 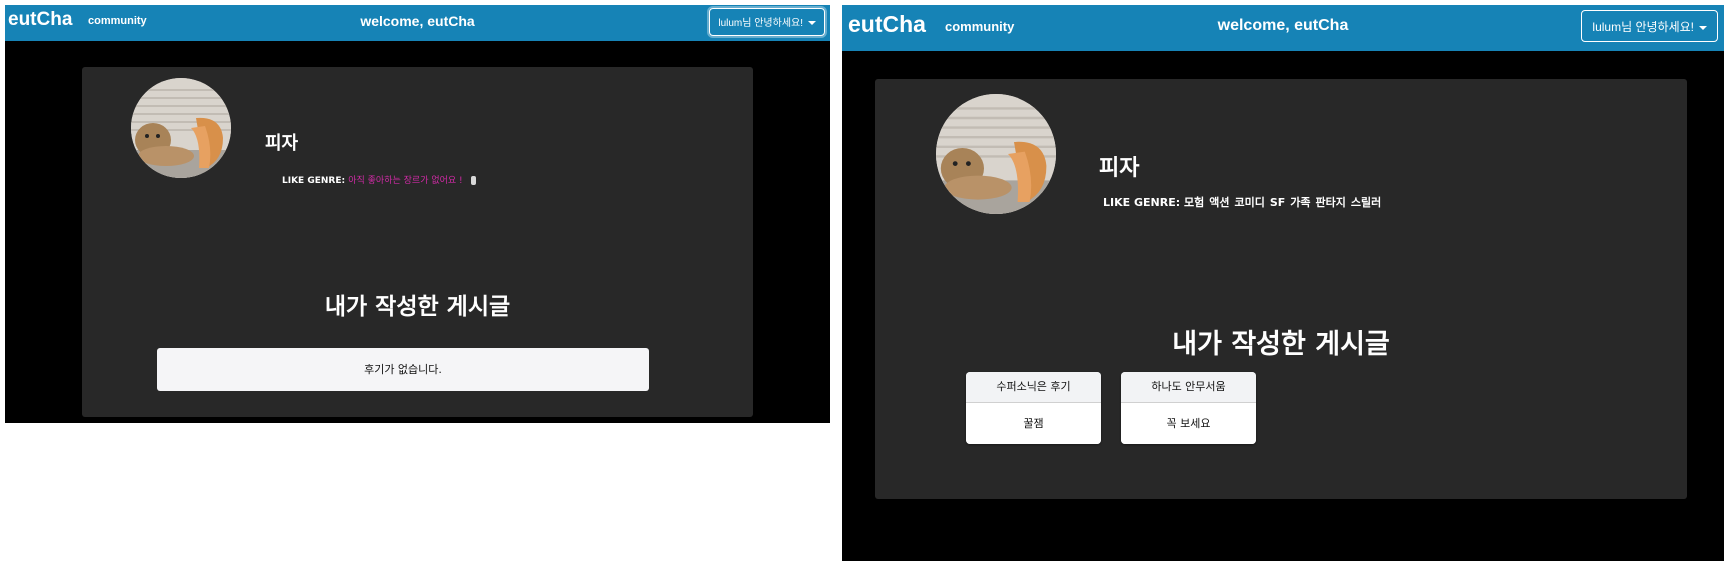 I want to click on genre-tag: 코미디, so click(x=1249, y=202).